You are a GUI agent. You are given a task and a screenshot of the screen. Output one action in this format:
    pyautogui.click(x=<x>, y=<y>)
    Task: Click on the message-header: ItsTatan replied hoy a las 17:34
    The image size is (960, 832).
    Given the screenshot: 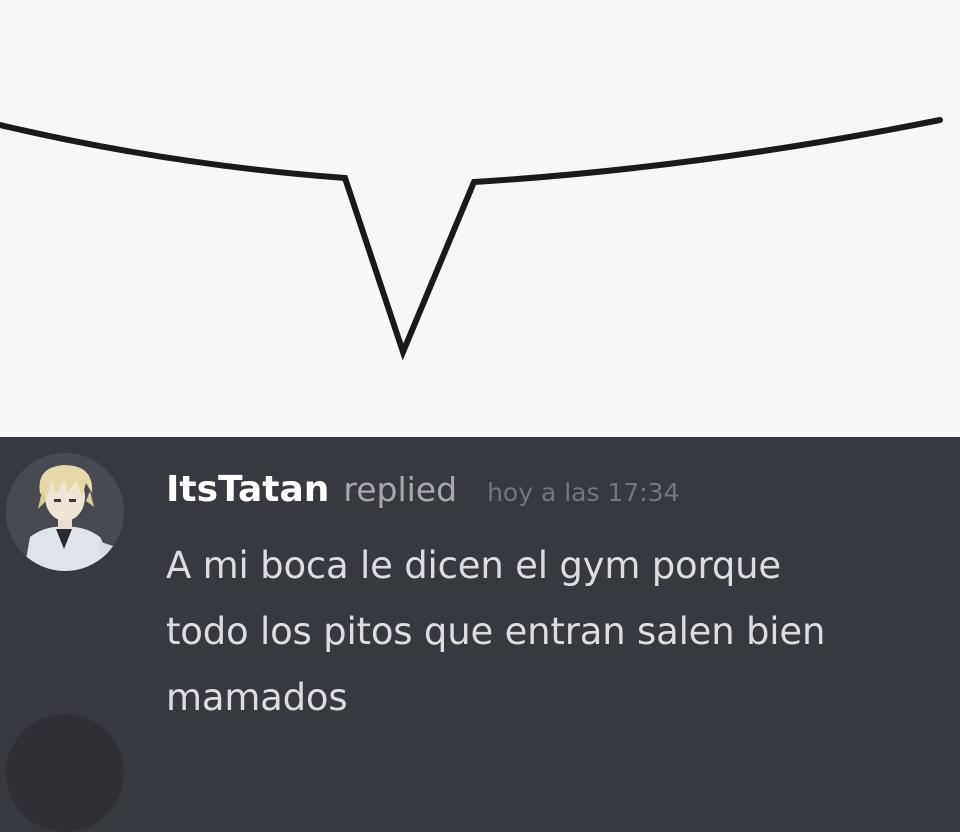 What is the action you would take?
    pyautogui.click(x=423, y=494)
    